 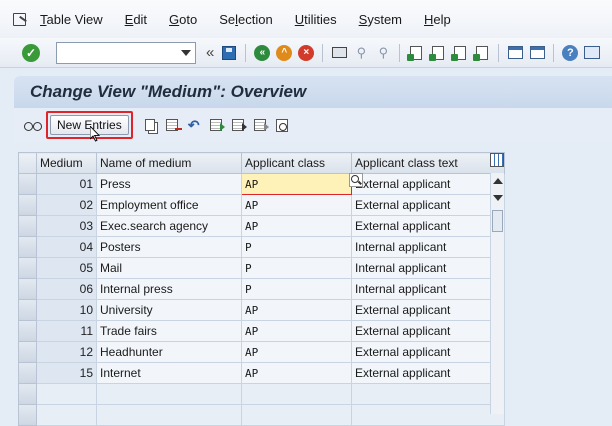 What do you see at coordinates (497, 160) in the screenshot?
I see `table-settings-icon` at bounding box center [497, 160].